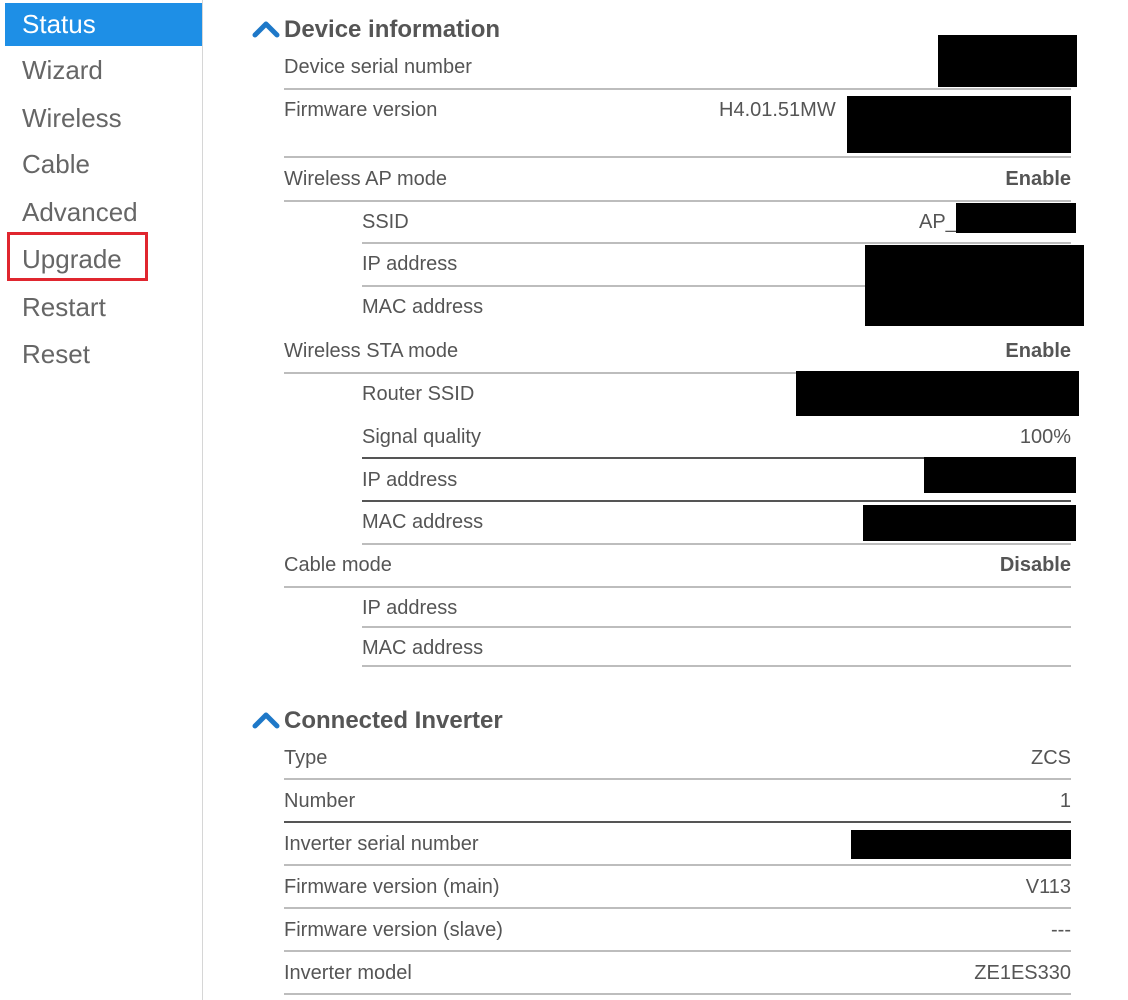 The image size is (1128, 1000). Describe the element at coordinates (677, 801) in the screenshot. I see `inverter-number-row: Number 1` at that location.